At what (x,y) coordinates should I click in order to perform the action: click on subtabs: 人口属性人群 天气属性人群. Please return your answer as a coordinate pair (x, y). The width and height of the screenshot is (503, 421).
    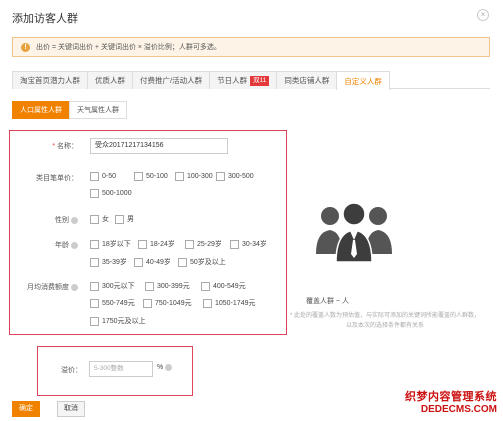
    Looking at the image, I should click on (69, 110).